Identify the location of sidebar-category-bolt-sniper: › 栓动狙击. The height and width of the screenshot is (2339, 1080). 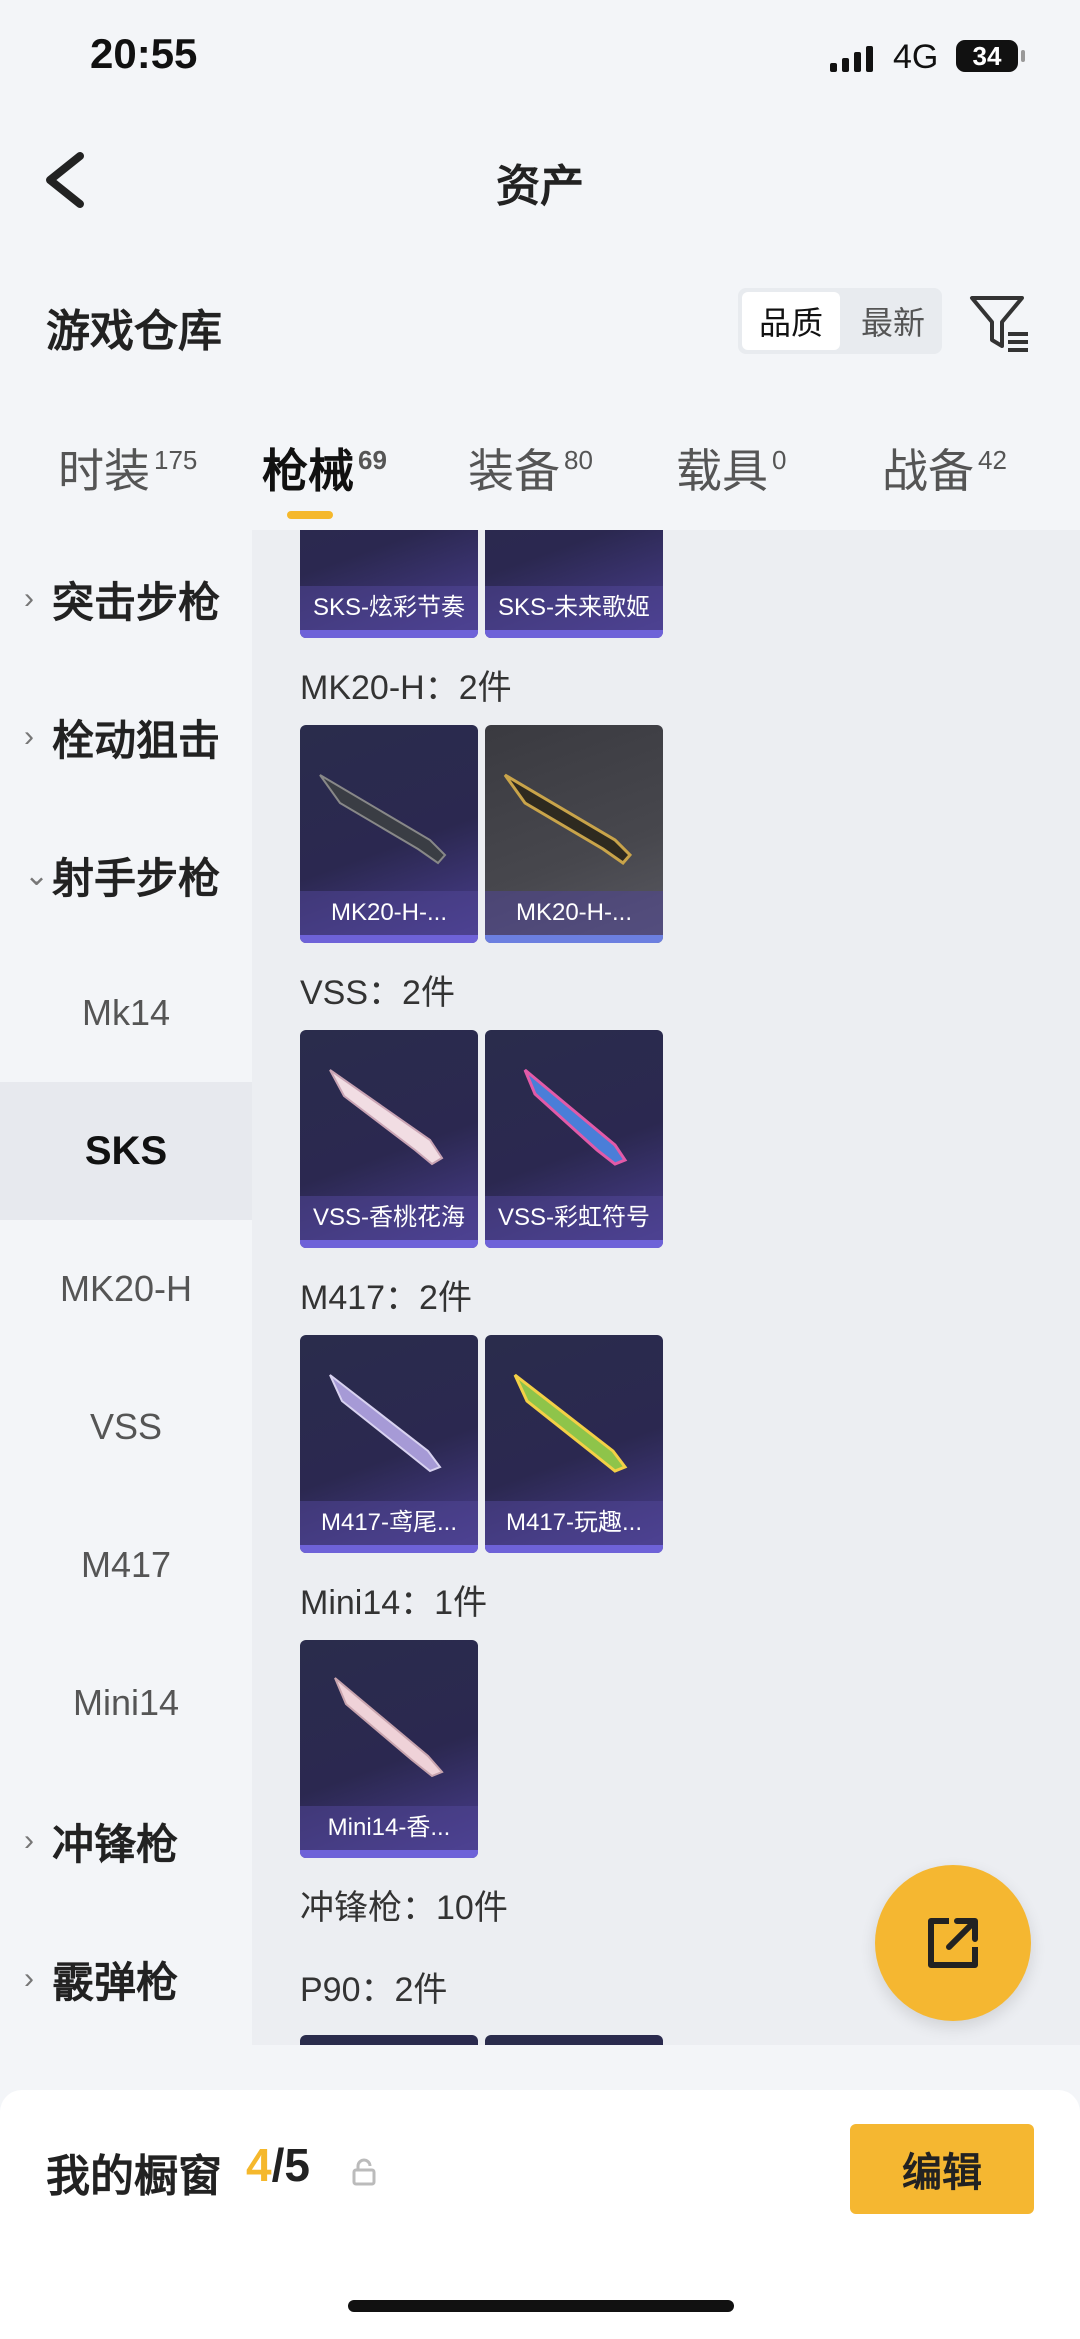
(126, 737).